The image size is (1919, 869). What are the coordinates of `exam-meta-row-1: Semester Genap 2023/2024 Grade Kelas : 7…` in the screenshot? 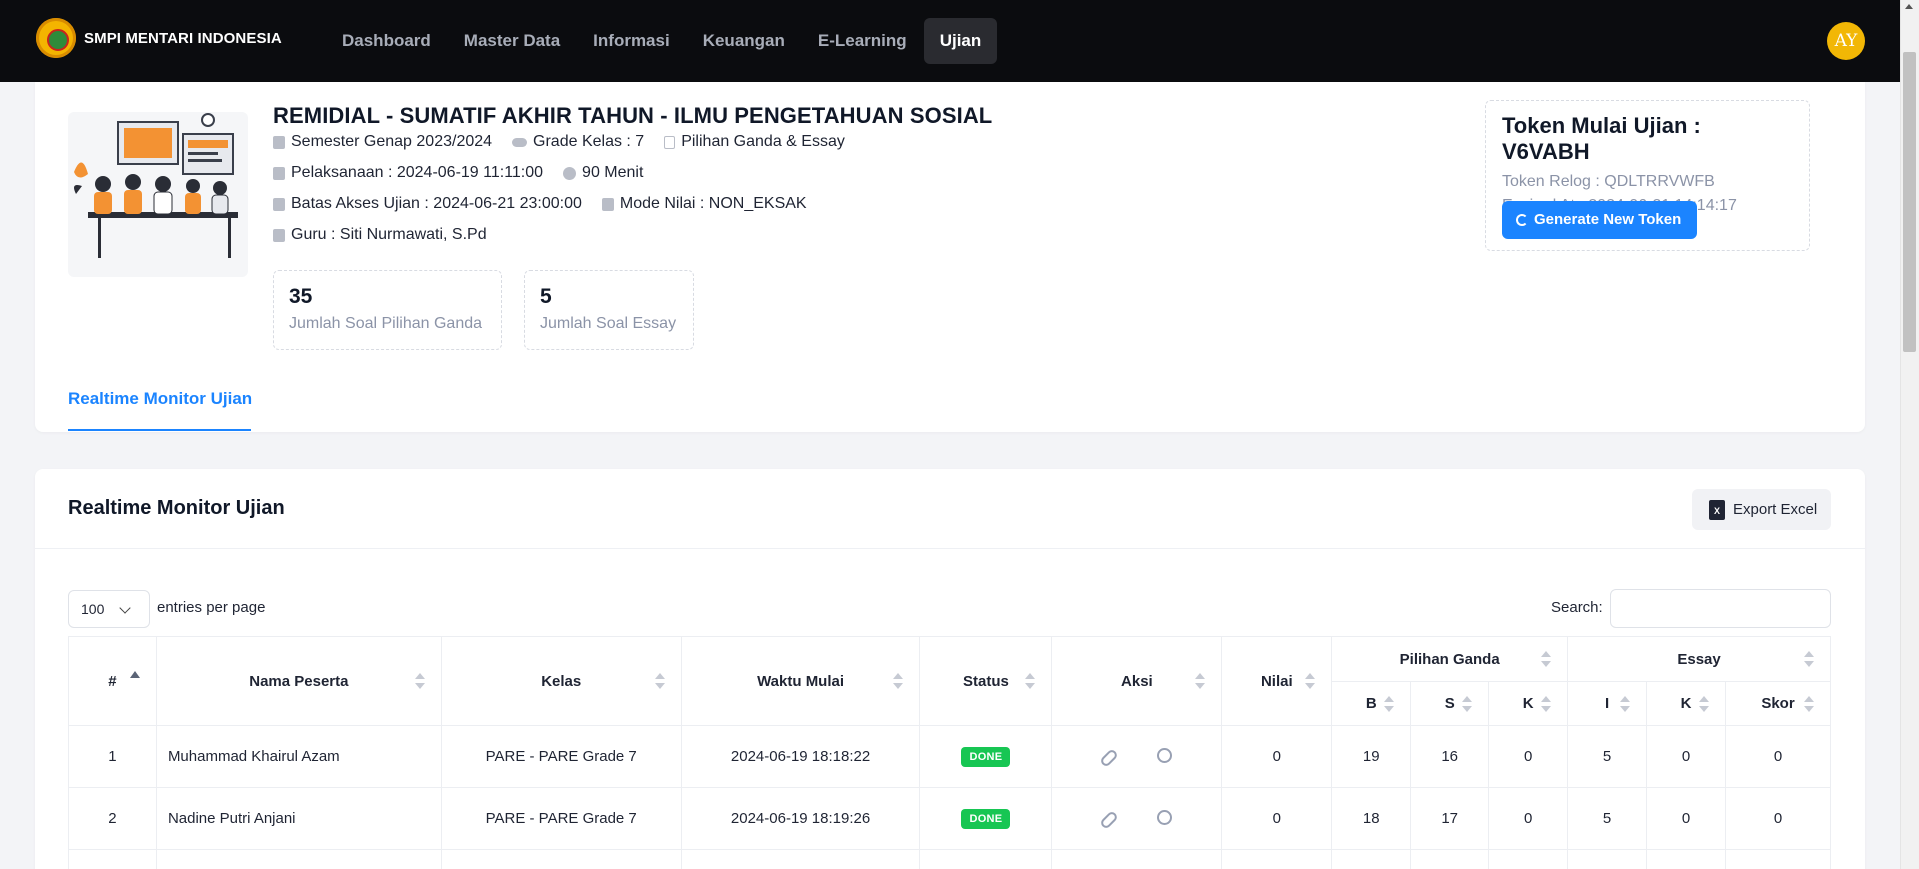 It's located at (569, 142).